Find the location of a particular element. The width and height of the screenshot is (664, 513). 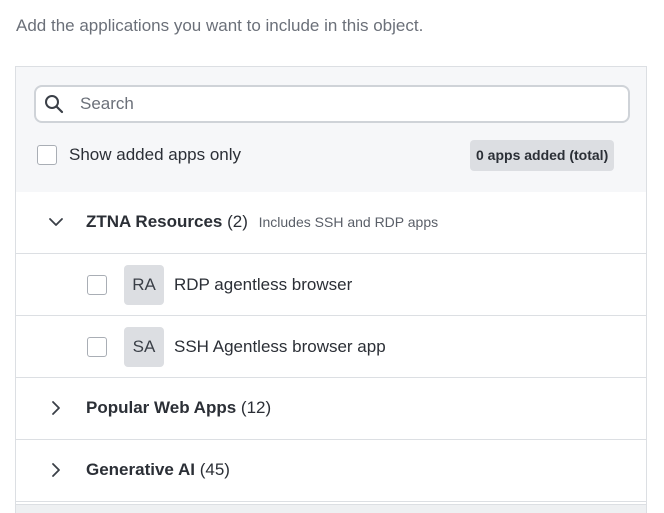

show-added-label: Show added apps only is located at coordinates (155, 154).